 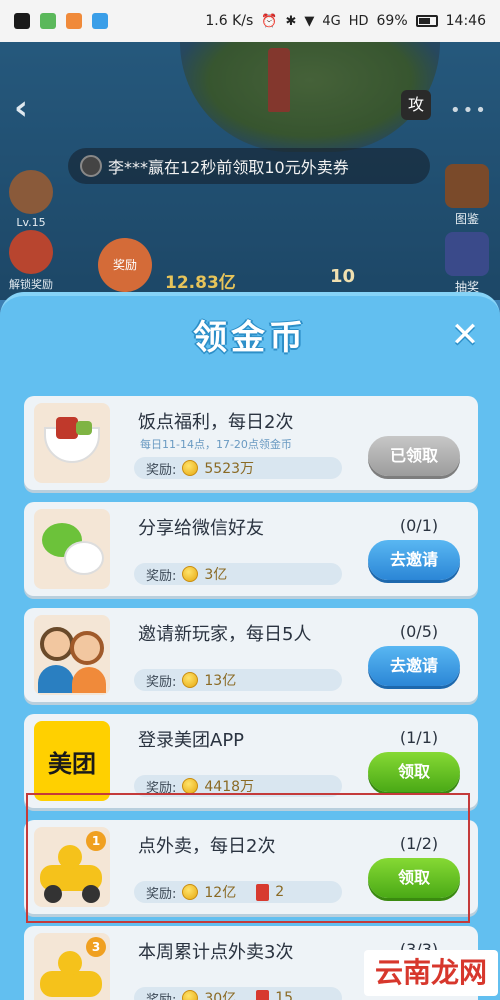 I want to click on players-icon, so click(x=72, y=655).